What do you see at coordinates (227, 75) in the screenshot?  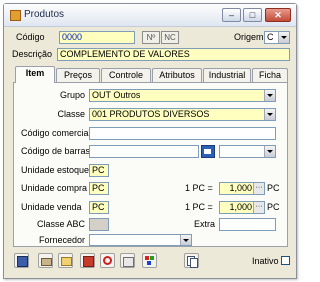 I see `tab-industrial: Industrial` at bounding box center [227, 75].